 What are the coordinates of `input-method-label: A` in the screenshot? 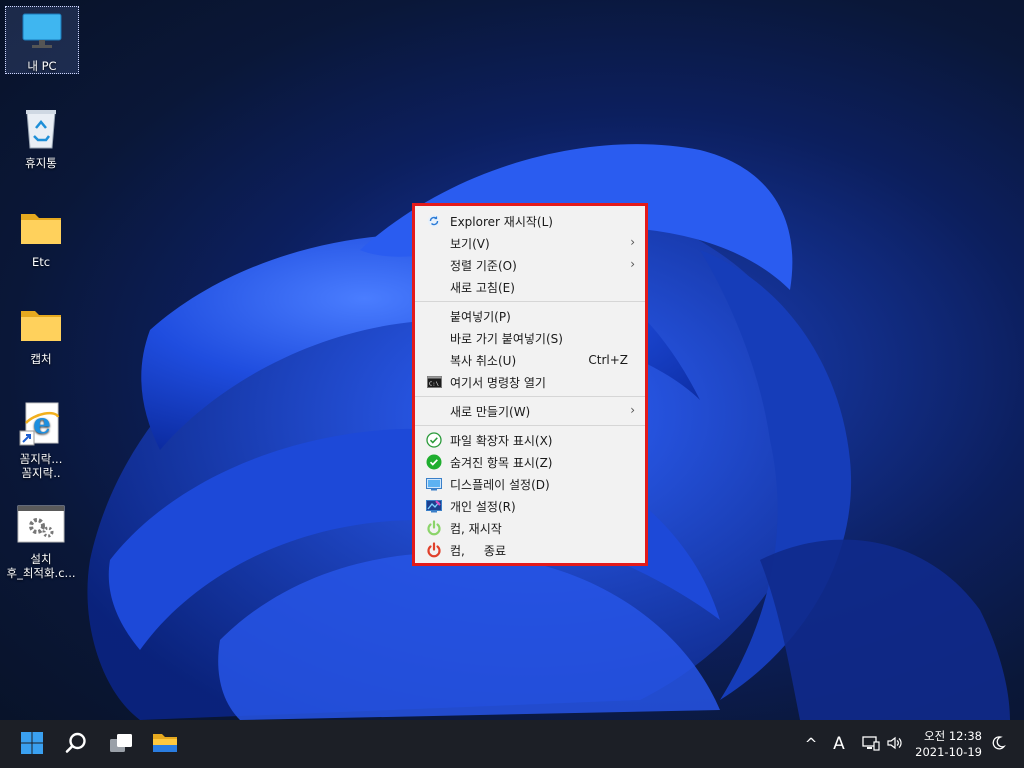 It's located at (839, 744).